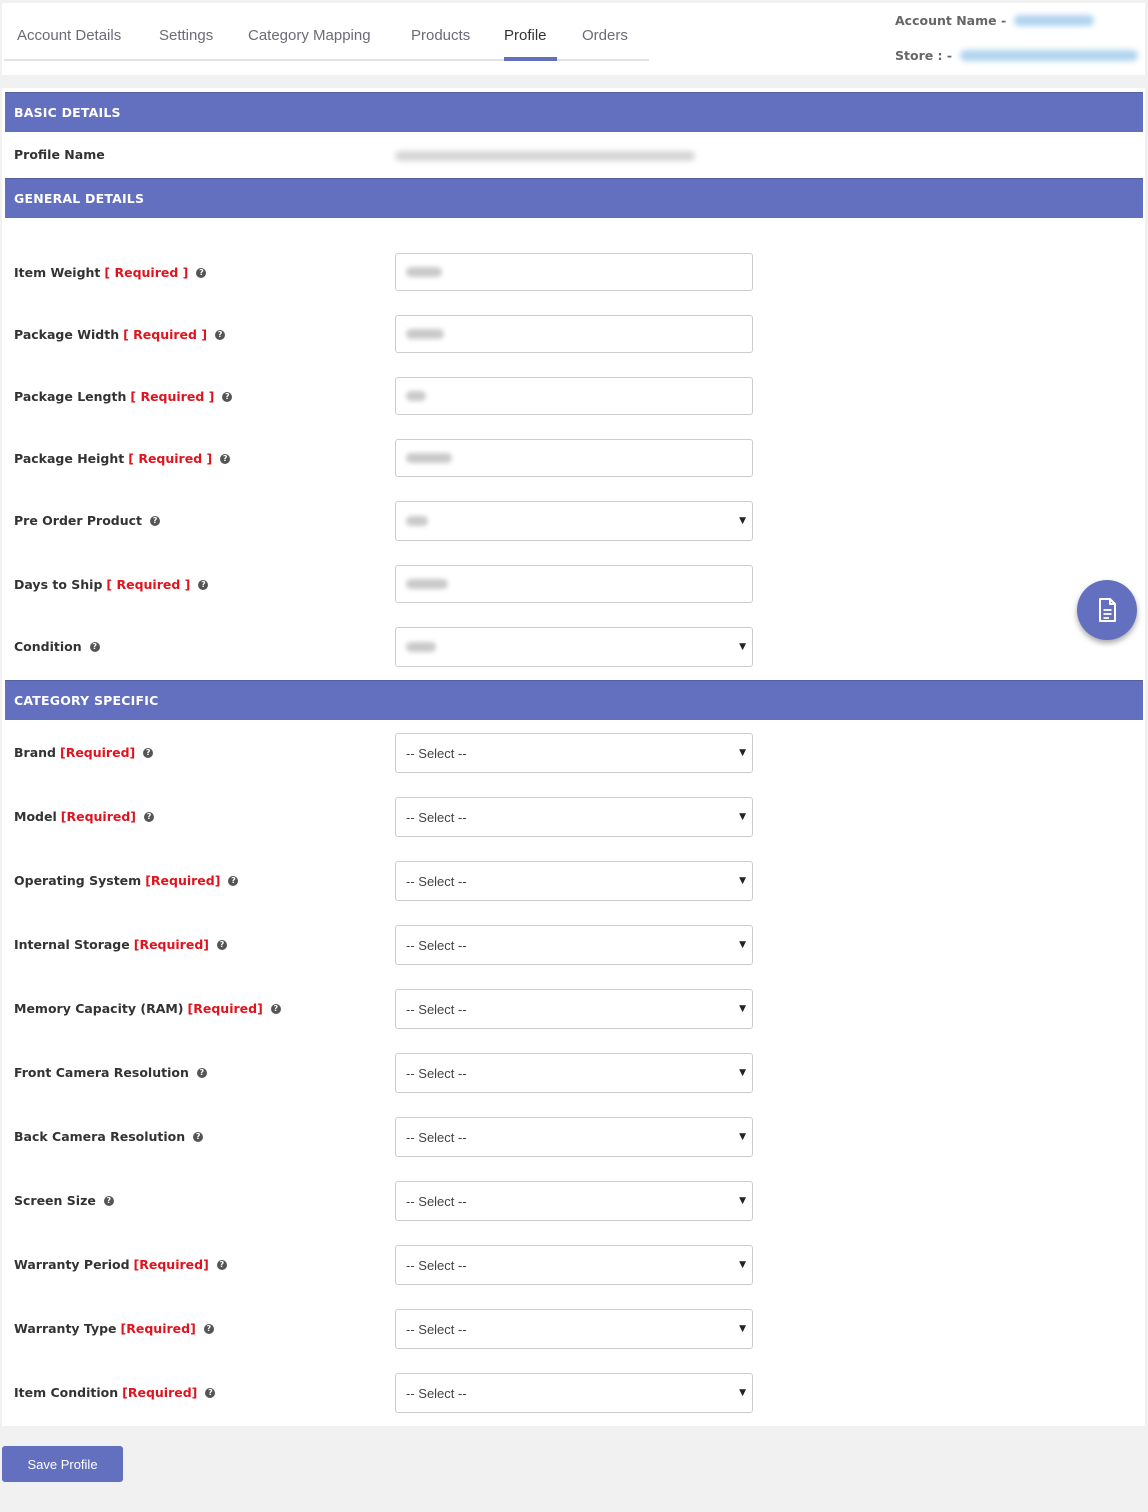 This screenshot has height=1512, width=1148. I want to click on section-category-specific: CATEGORY SPECIFIC, so click(574, 700).